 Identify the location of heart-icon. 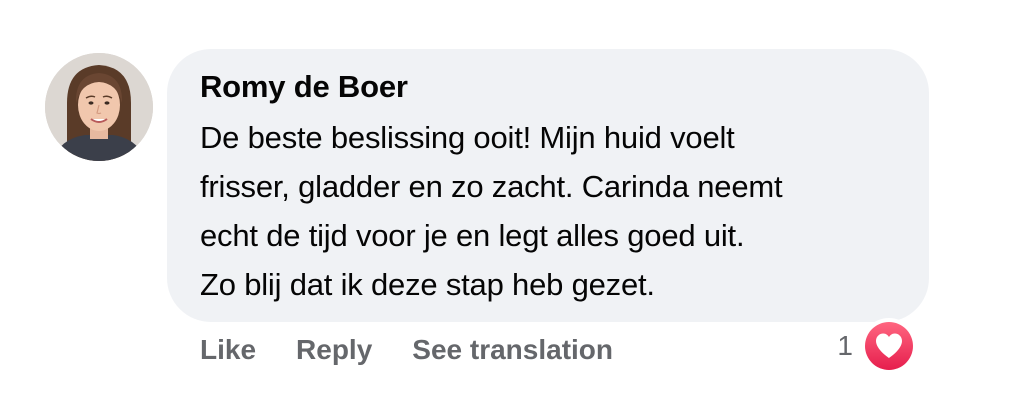
(889, 346).